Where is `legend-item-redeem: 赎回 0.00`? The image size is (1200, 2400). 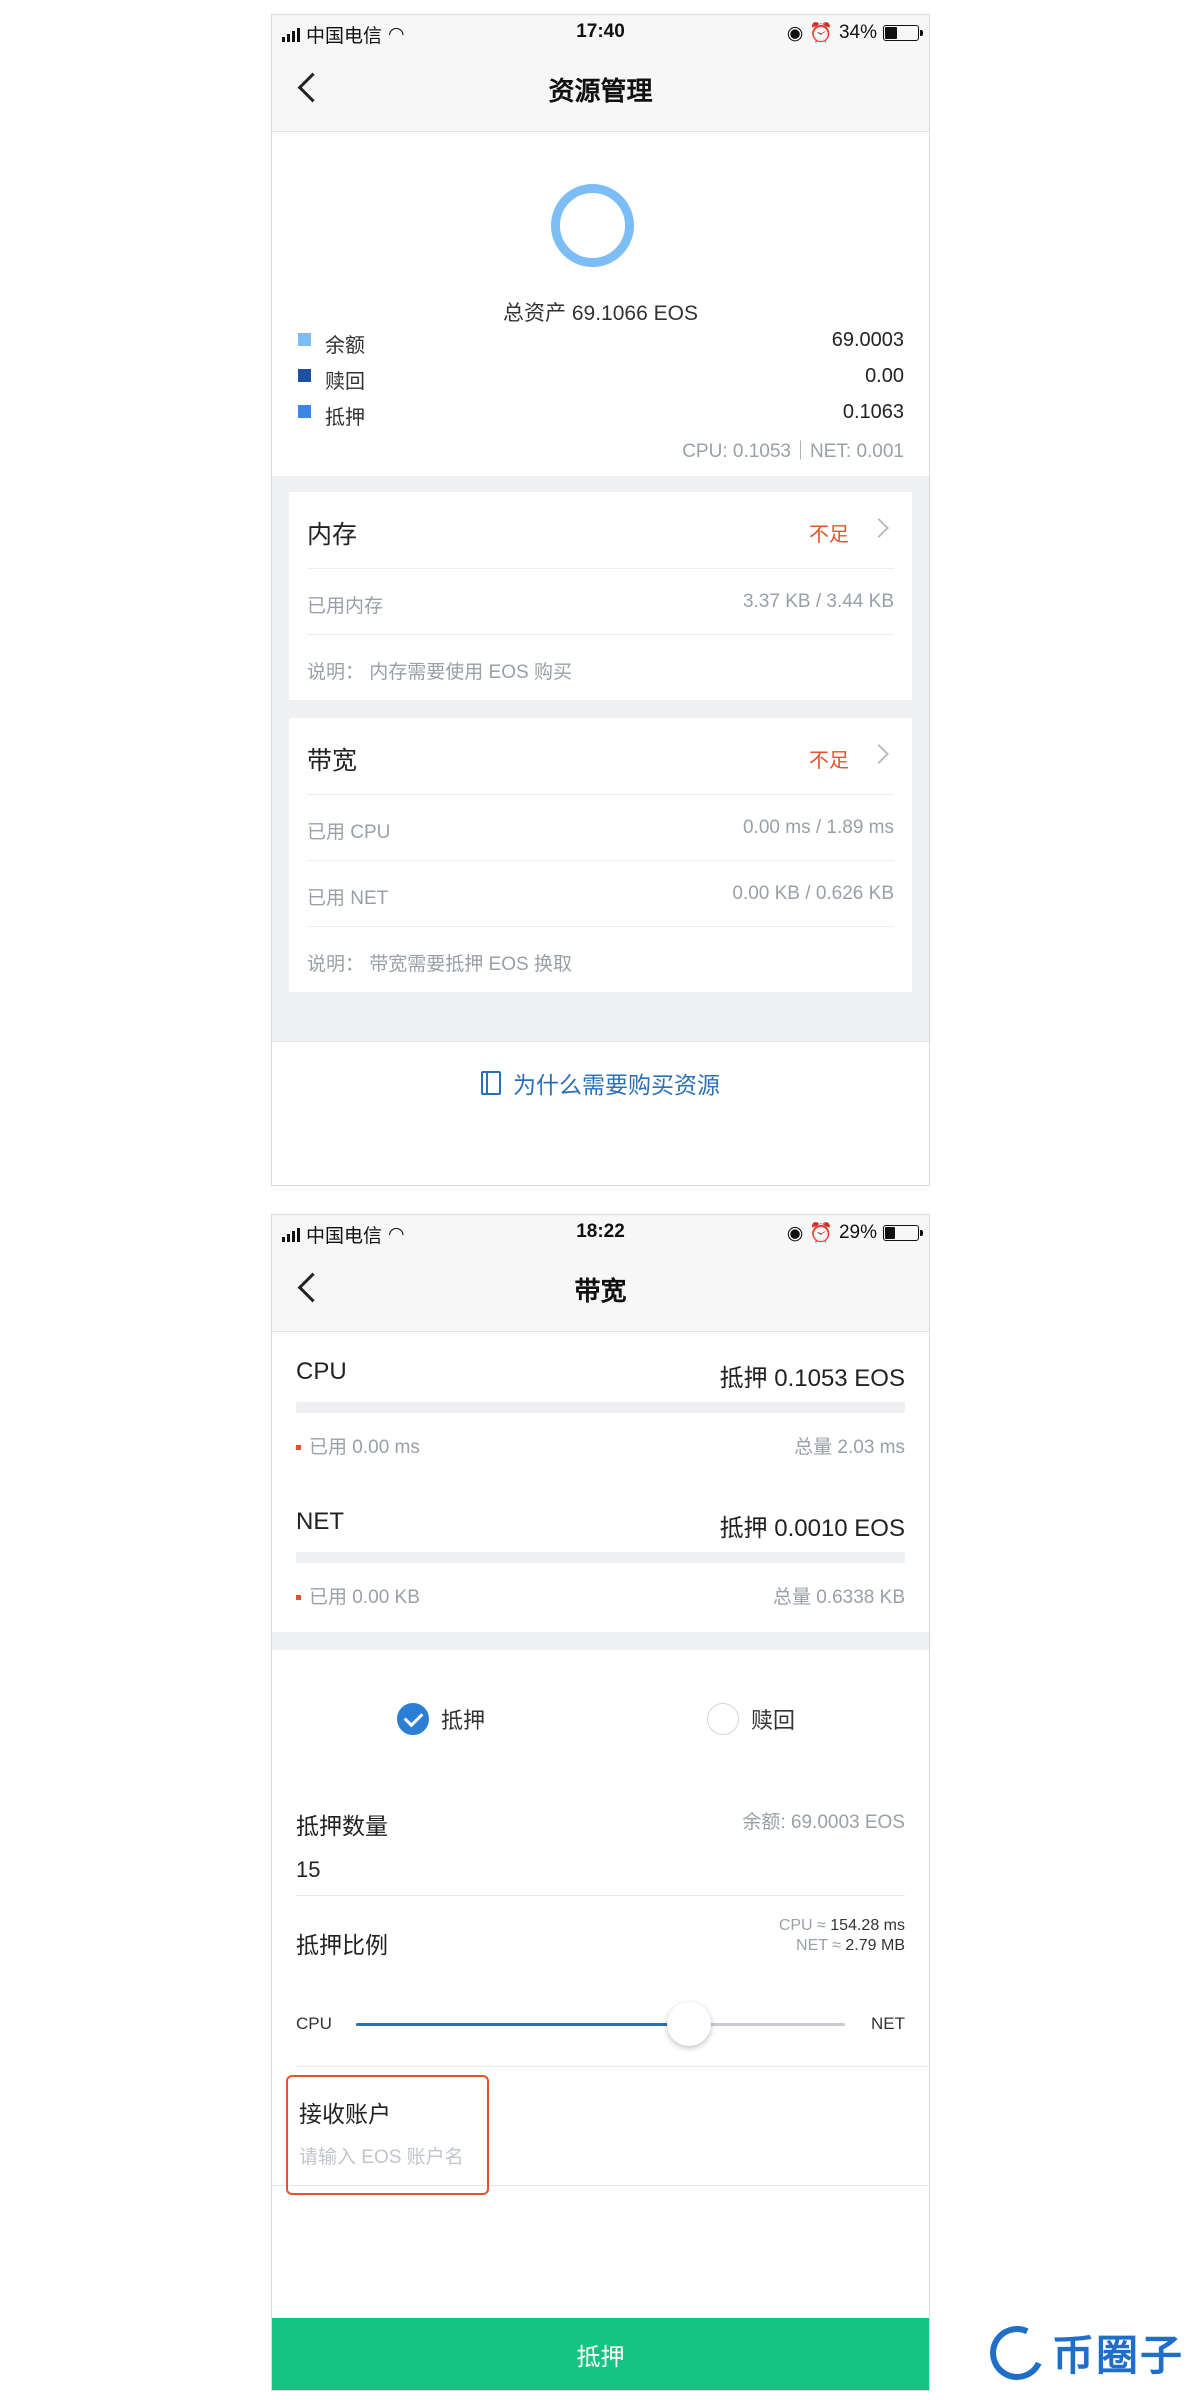
legend-item-redeem: 赎回 0.00 is located at coordinates (600, 378).